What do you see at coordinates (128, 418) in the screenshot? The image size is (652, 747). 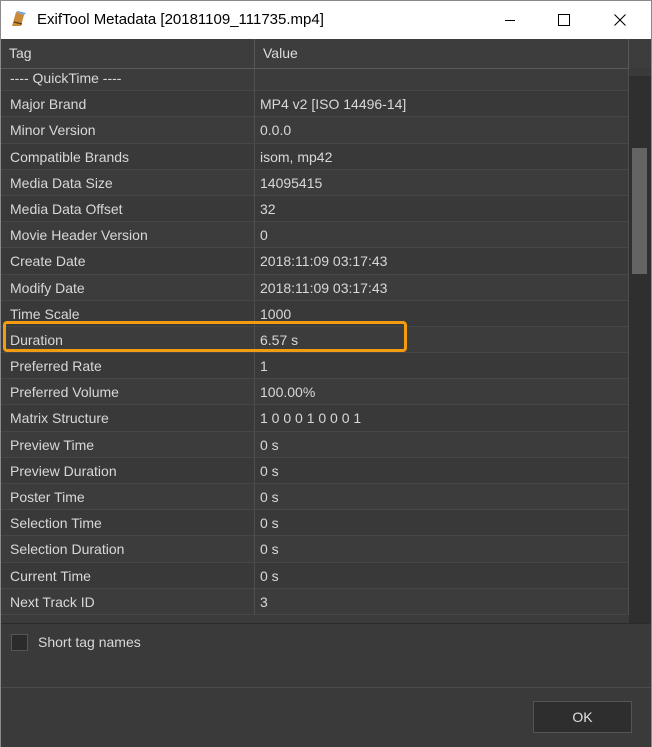 I see `tag-cell: Matrix Structure` at bounding box center [128, 418].